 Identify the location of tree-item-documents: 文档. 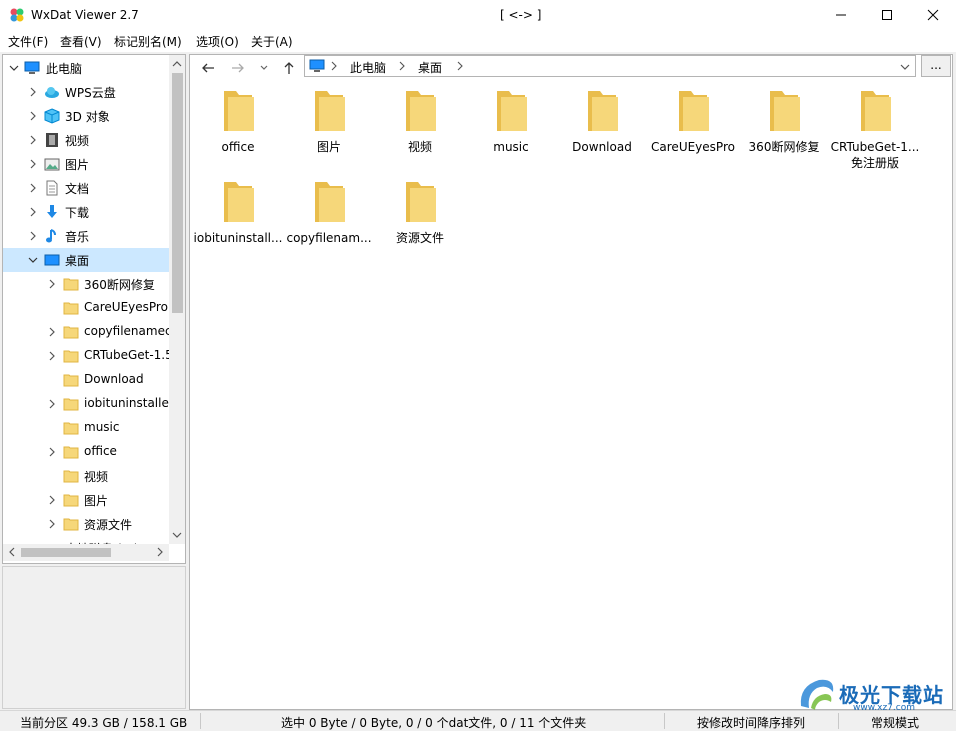
(86, 188).